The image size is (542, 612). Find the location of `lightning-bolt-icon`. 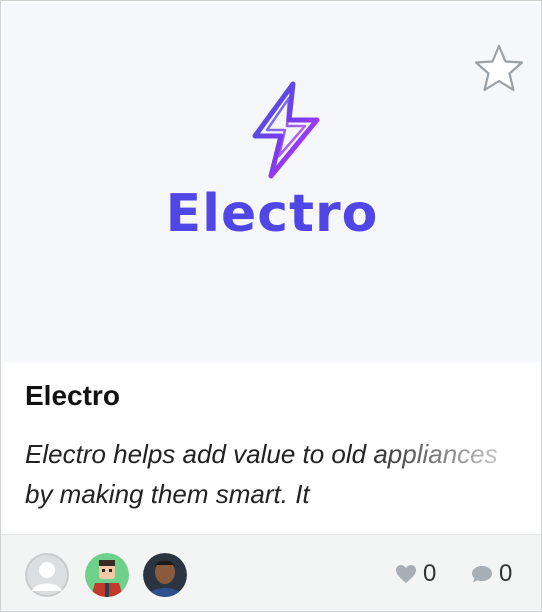

lightning-bolt-icon is located at coordinates (286, 130).